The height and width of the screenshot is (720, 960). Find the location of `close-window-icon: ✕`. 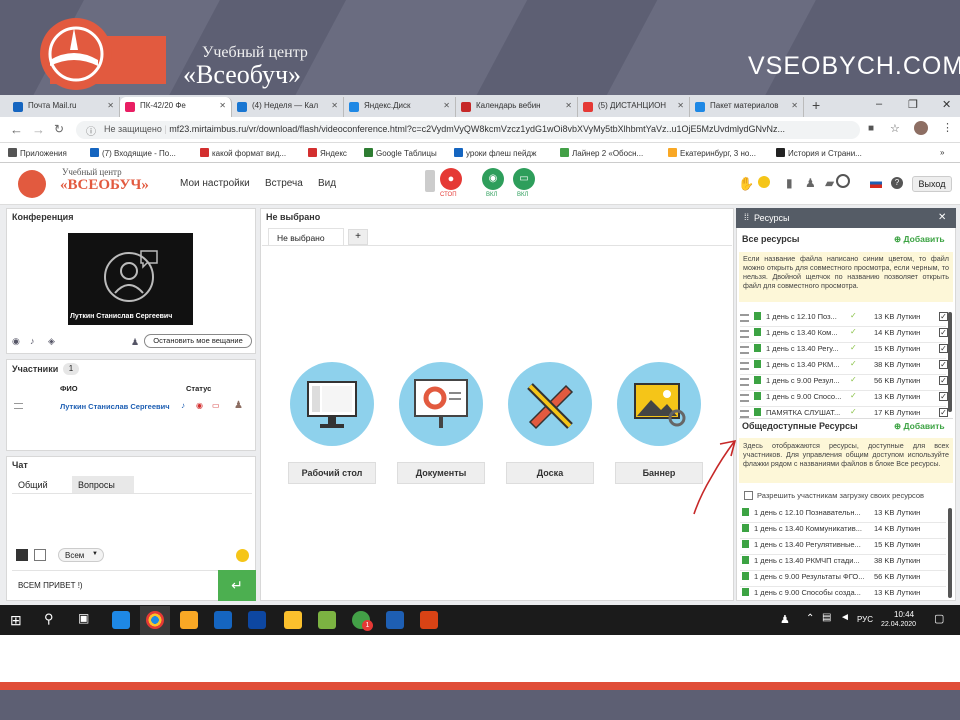

close-window-icon: ✕ is located at coordinates (946, 104).